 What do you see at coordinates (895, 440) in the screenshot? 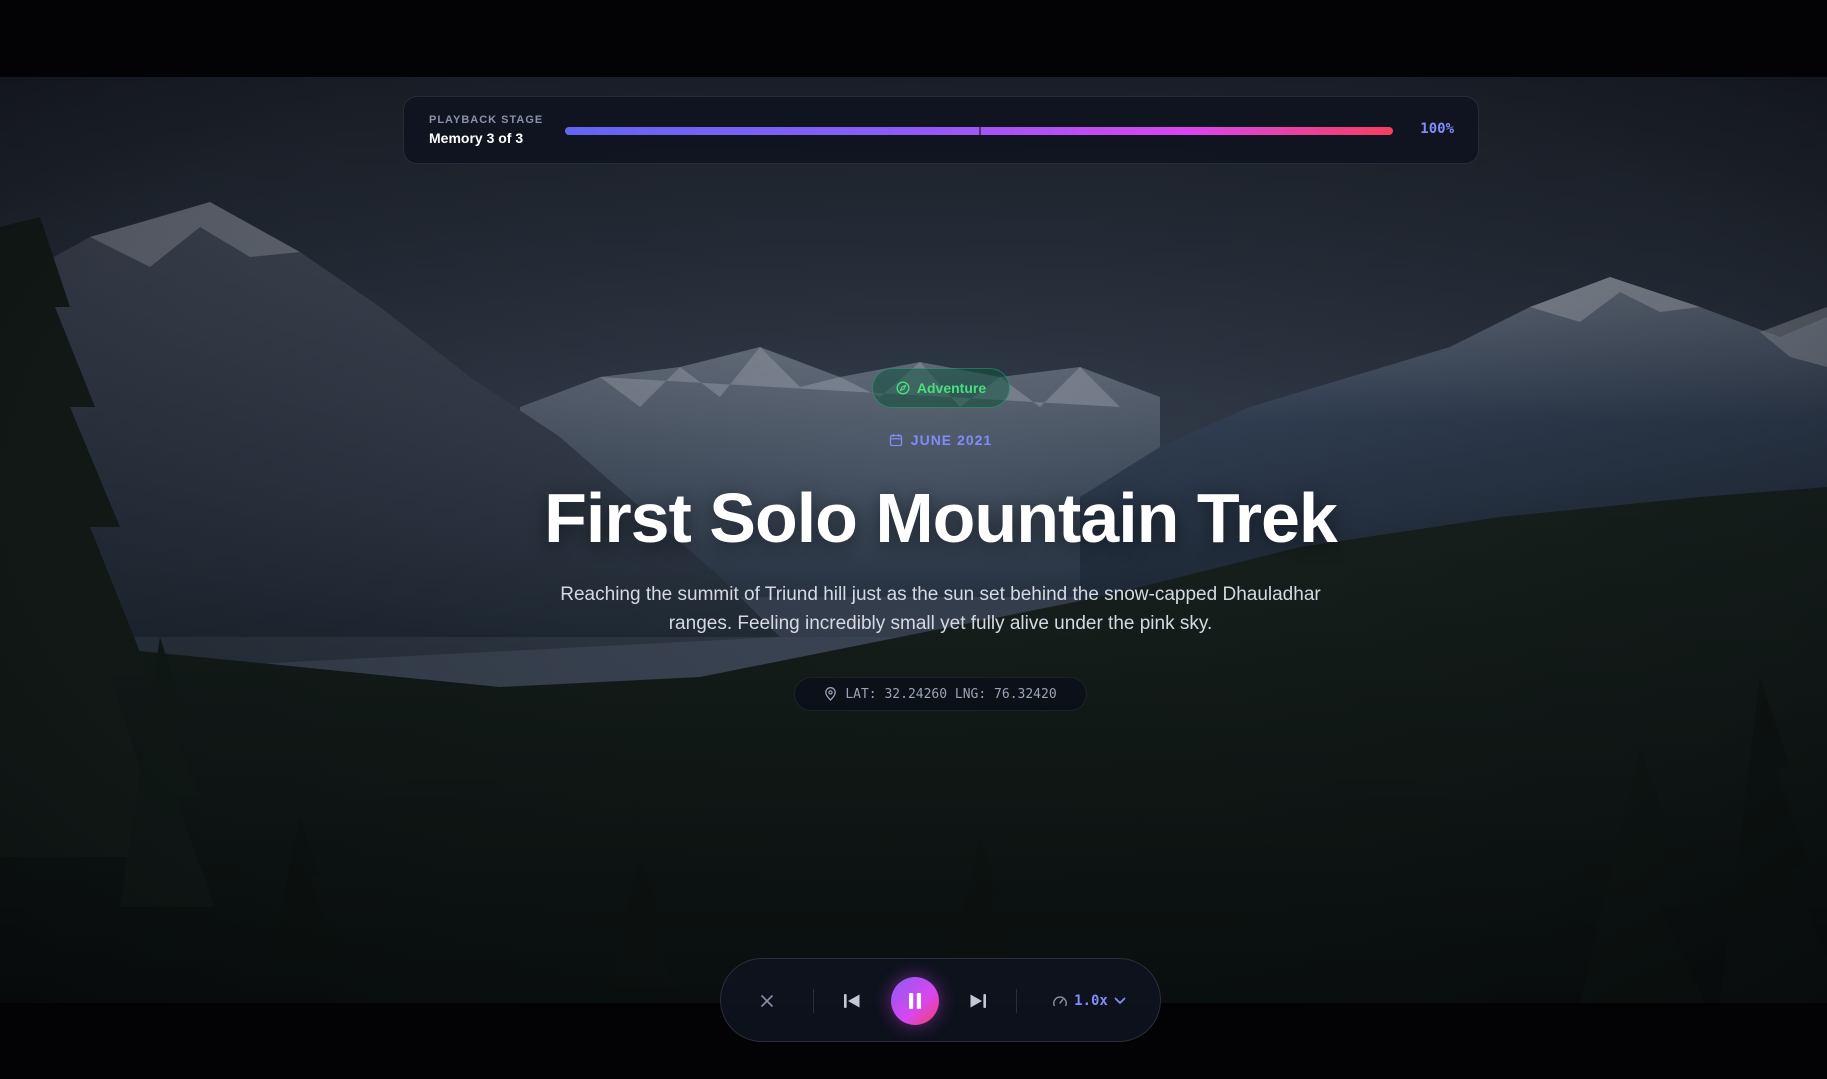
I see `calendar-icon` at bounding box center [895, 440].